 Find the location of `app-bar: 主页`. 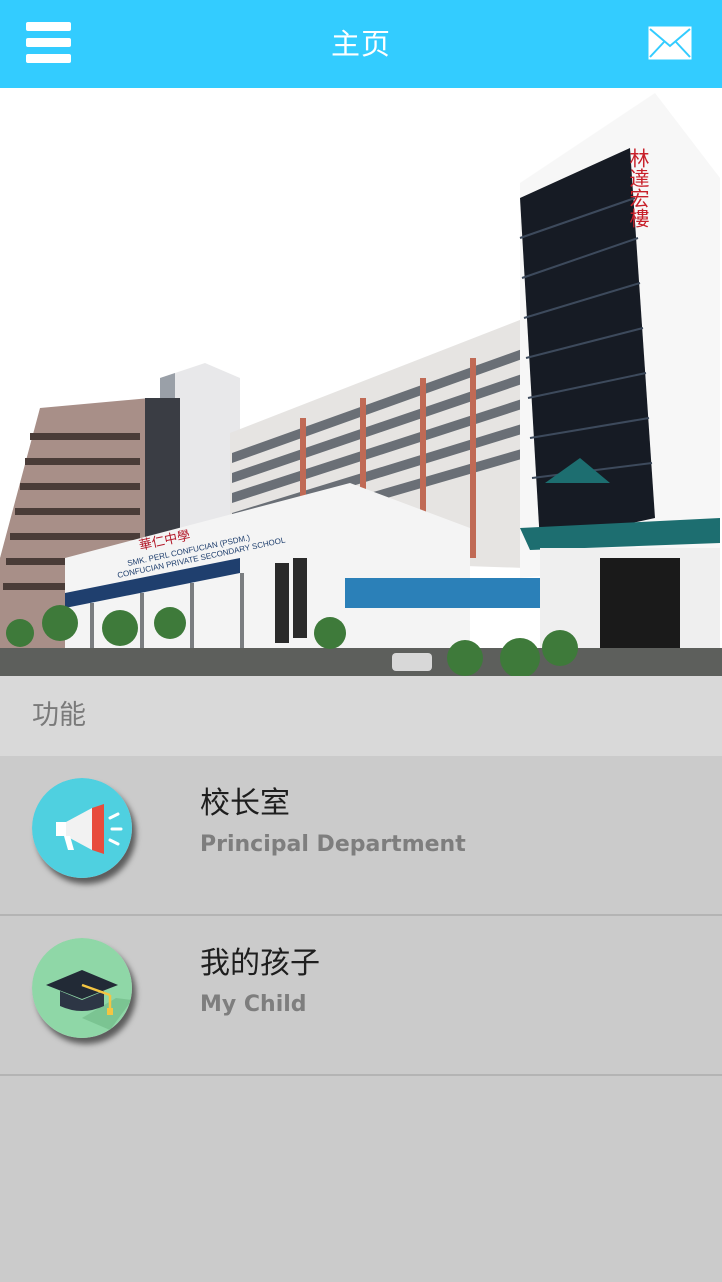

app-bar: 主页 is located at coordinates (361, 44).